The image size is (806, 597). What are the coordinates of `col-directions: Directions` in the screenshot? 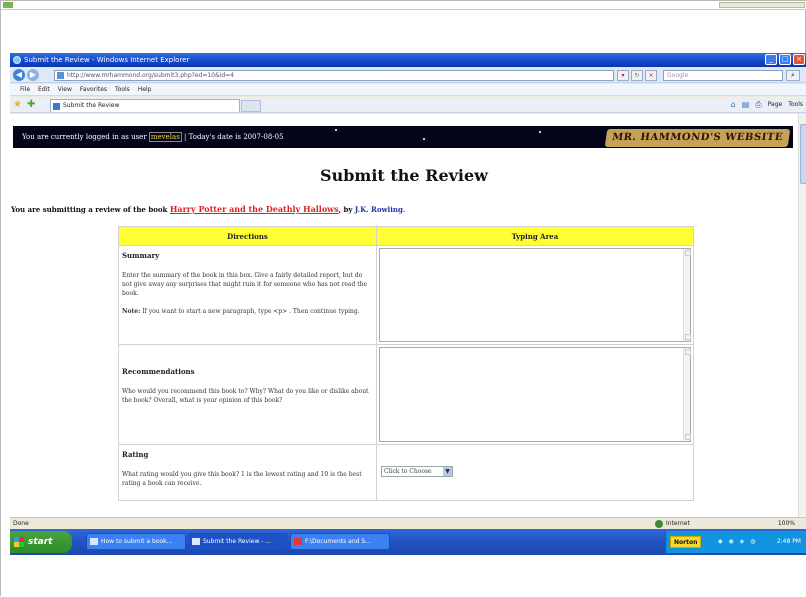 It's located at (247, 236).